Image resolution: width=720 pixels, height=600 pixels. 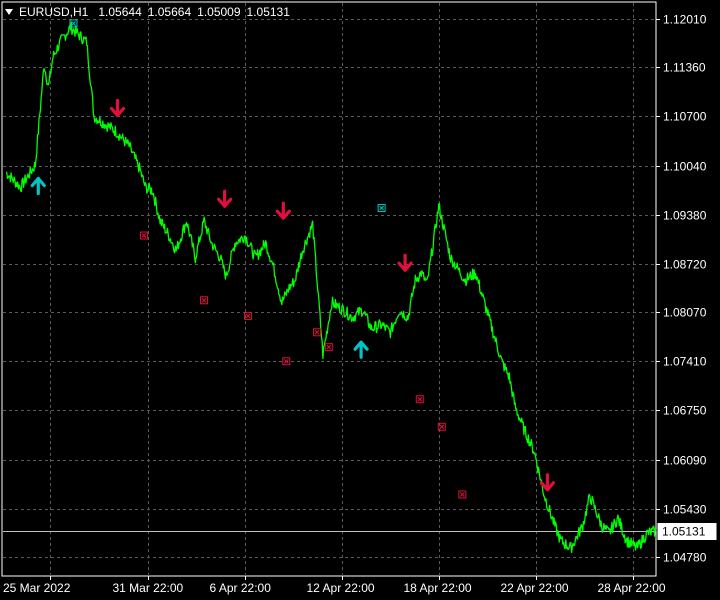 What do you see at coordinates (685, 558) in the screenshot?
I see `y-tick-label: 1.04780` at bounding box center [685, 558].